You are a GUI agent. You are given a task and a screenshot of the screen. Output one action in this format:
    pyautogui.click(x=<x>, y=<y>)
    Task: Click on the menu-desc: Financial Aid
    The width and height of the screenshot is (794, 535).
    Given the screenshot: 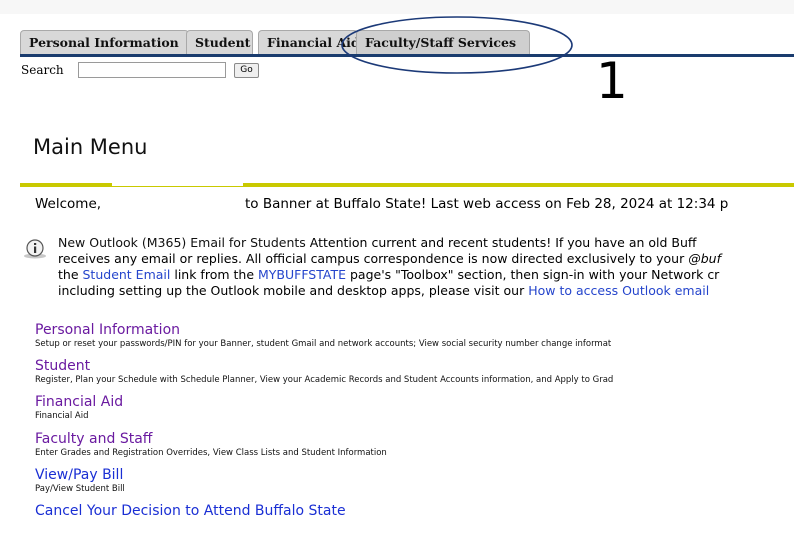 What is the action you would take?
    pyautogui.click(x=62, y=416)
    